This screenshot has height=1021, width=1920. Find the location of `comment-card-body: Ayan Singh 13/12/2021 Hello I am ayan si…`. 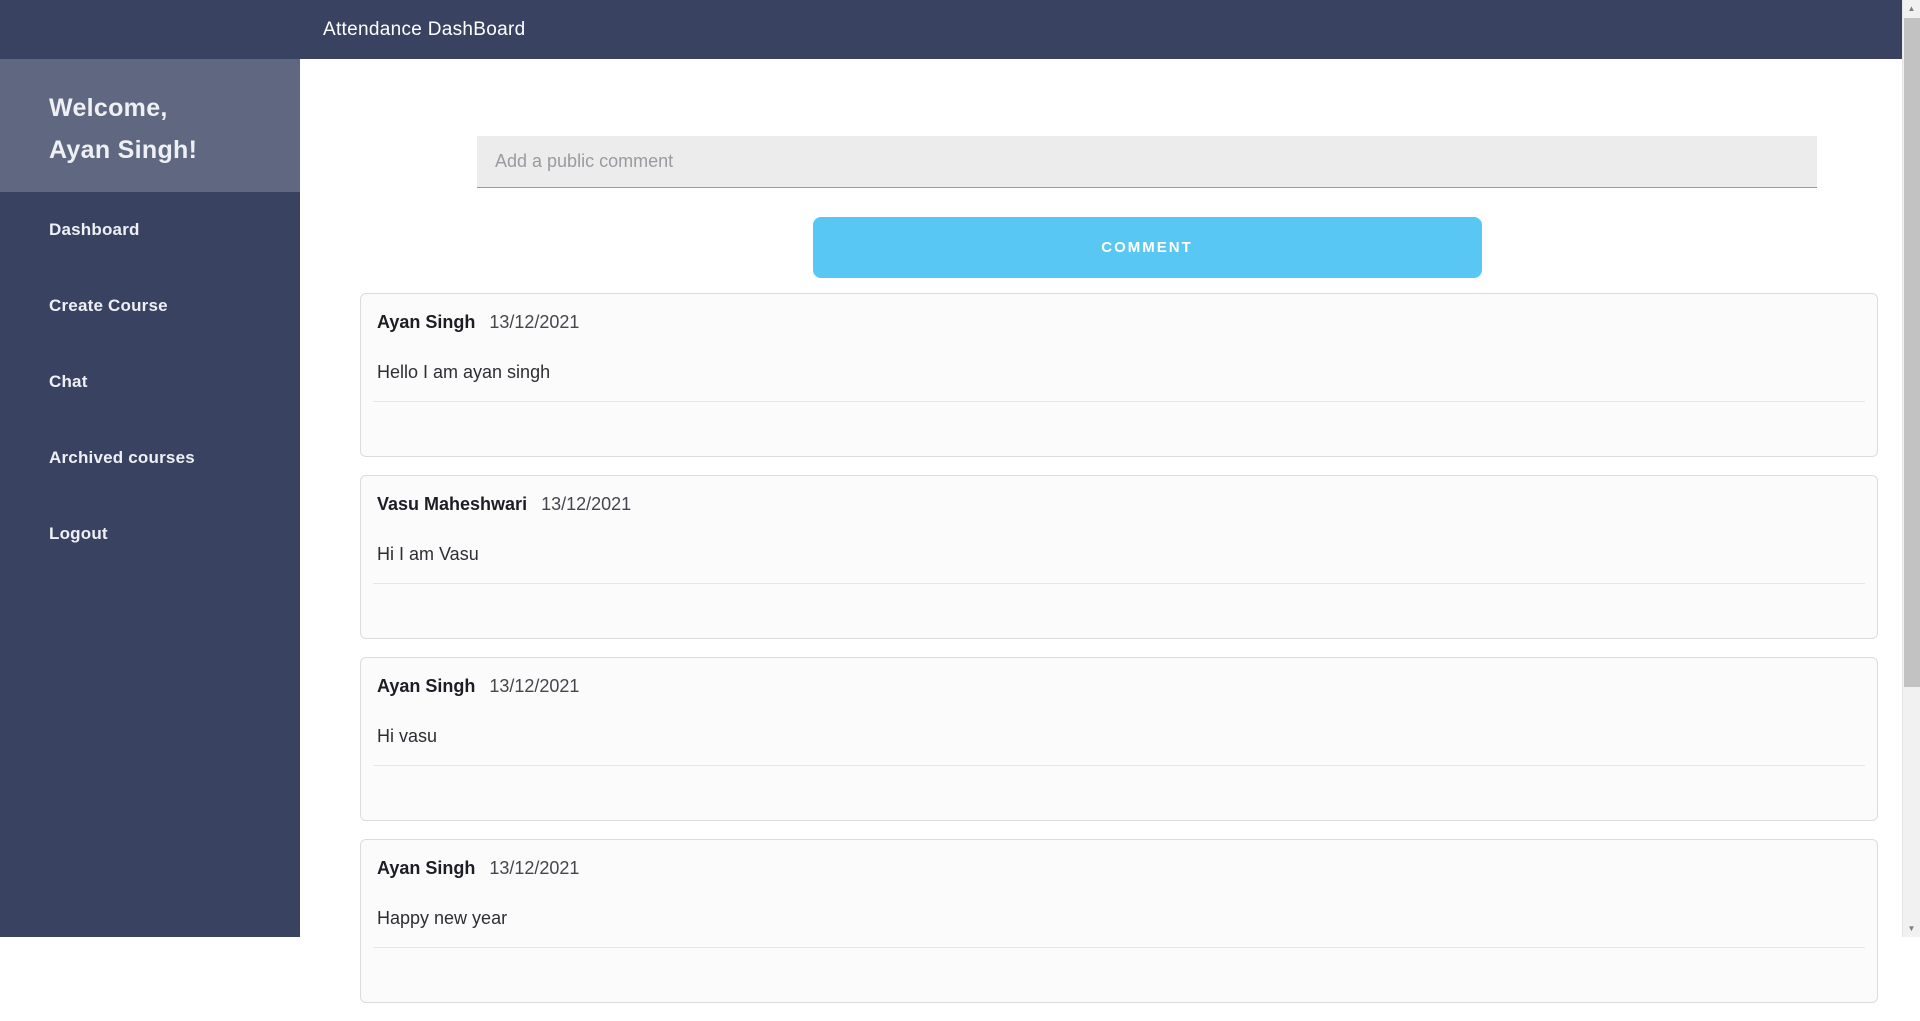

comment-card-body: Ayan Singh 13/12/2021 Hello I am ayan si… is located at coordinates (1119, 339).